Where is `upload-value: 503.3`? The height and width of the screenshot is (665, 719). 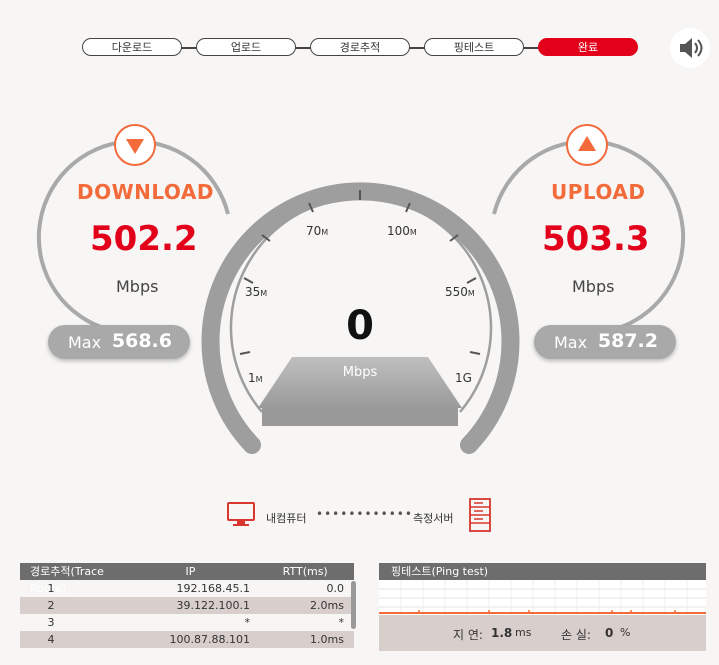
upload-value: 503.3 is located at coordinates (596, 239).